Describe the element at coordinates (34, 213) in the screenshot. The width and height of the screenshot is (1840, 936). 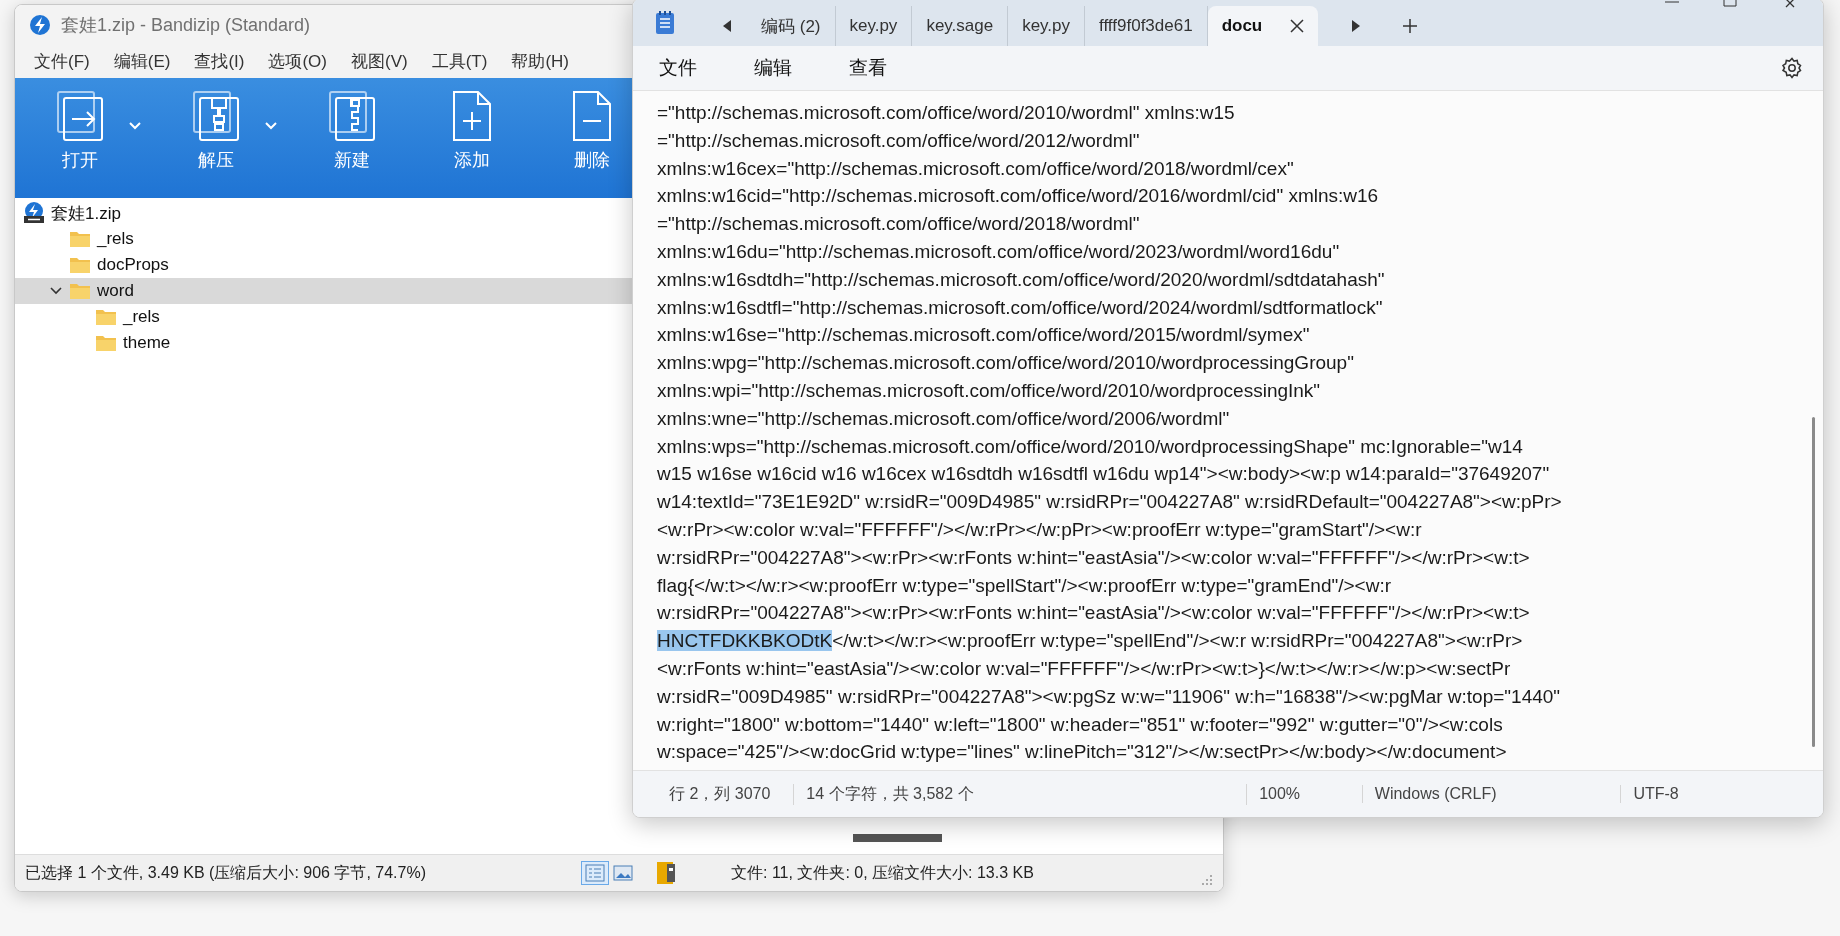
I see `archive-icon` at that location.